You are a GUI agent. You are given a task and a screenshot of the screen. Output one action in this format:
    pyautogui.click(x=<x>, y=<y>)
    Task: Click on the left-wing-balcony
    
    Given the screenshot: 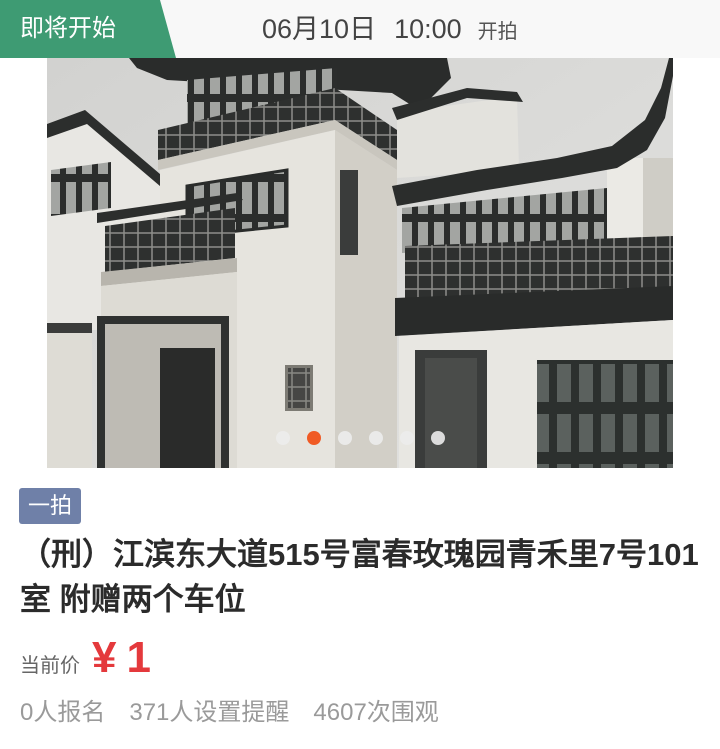 What is the action you would take?
    pyautogui.click(x=170, y=330)
    